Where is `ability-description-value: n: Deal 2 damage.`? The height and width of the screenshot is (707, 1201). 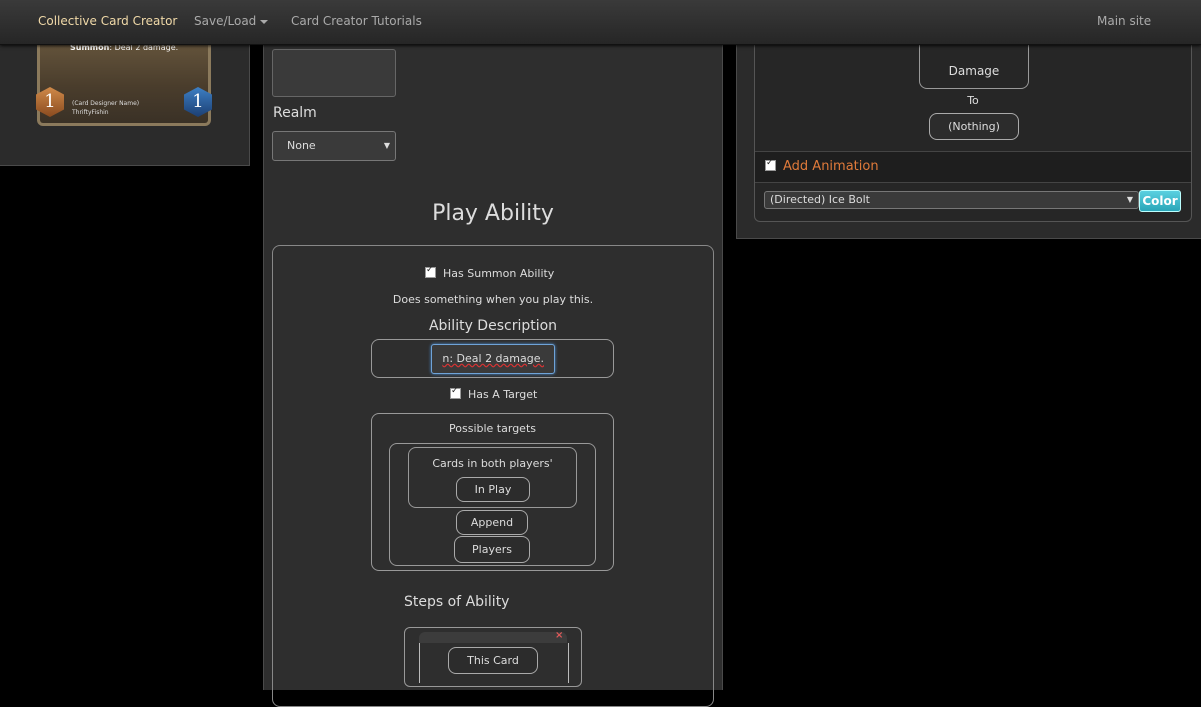
ability-description-value: n: Deal 2 damage. is located at coordinates (493, 358).